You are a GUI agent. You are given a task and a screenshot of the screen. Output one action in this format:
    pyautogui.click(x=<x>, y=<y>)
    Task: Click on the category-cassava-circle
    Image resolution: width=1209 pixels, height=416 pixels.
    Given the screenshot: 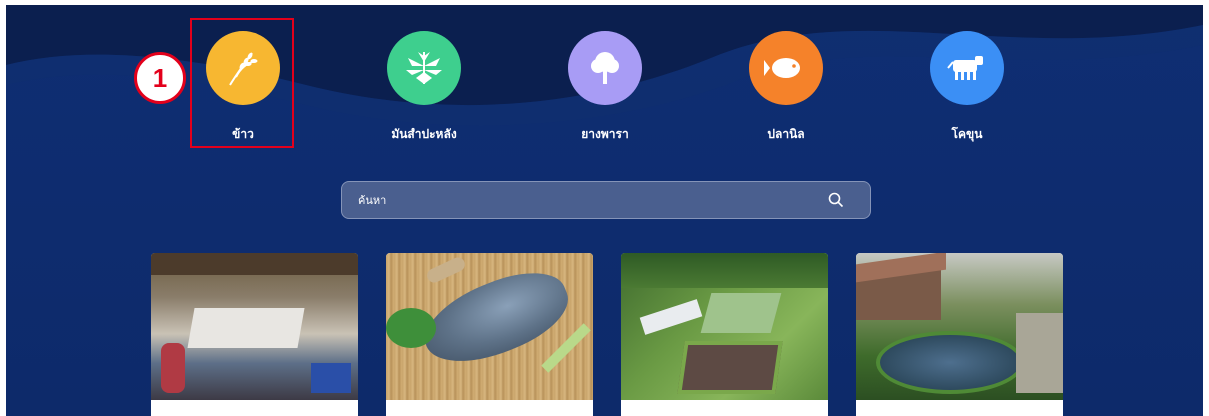 What is the action you would take?
    pyautogui.click(x=424, y=68)
    